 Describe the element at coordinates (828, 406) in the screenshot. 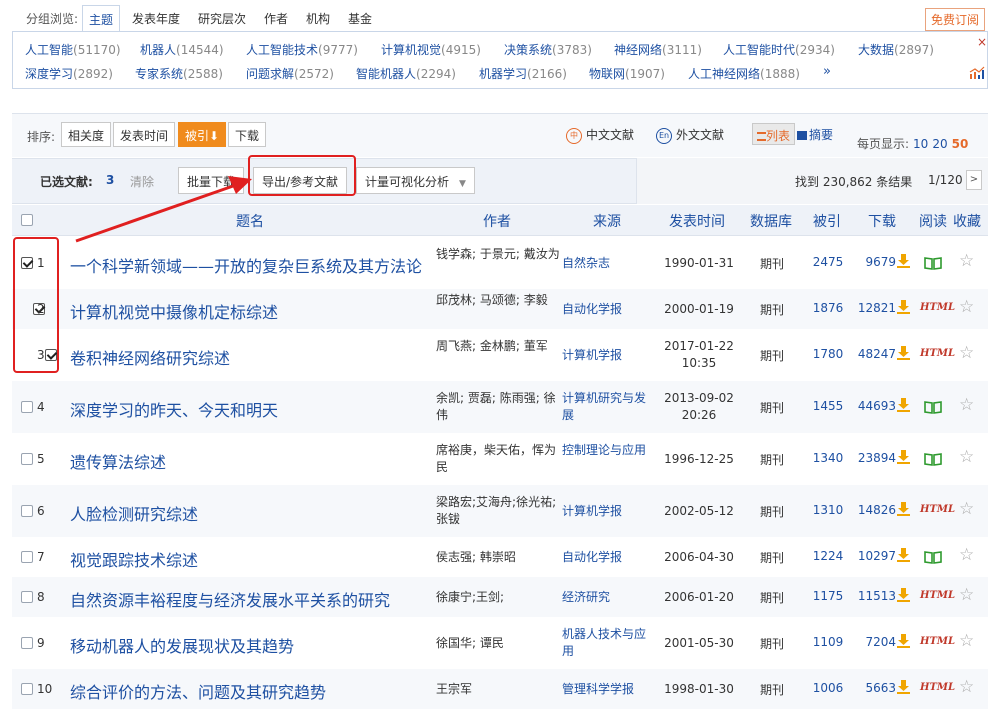

I see `cited-count: 1455` at that location.